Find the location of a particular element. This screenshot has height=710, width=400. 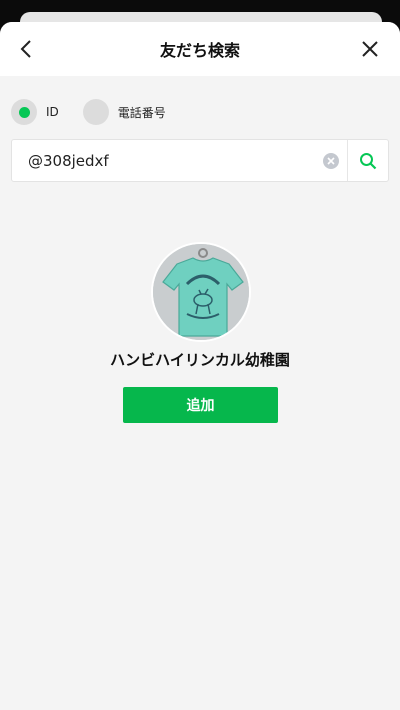

search-type-id-option: ID is located at coordinates (35, 112).